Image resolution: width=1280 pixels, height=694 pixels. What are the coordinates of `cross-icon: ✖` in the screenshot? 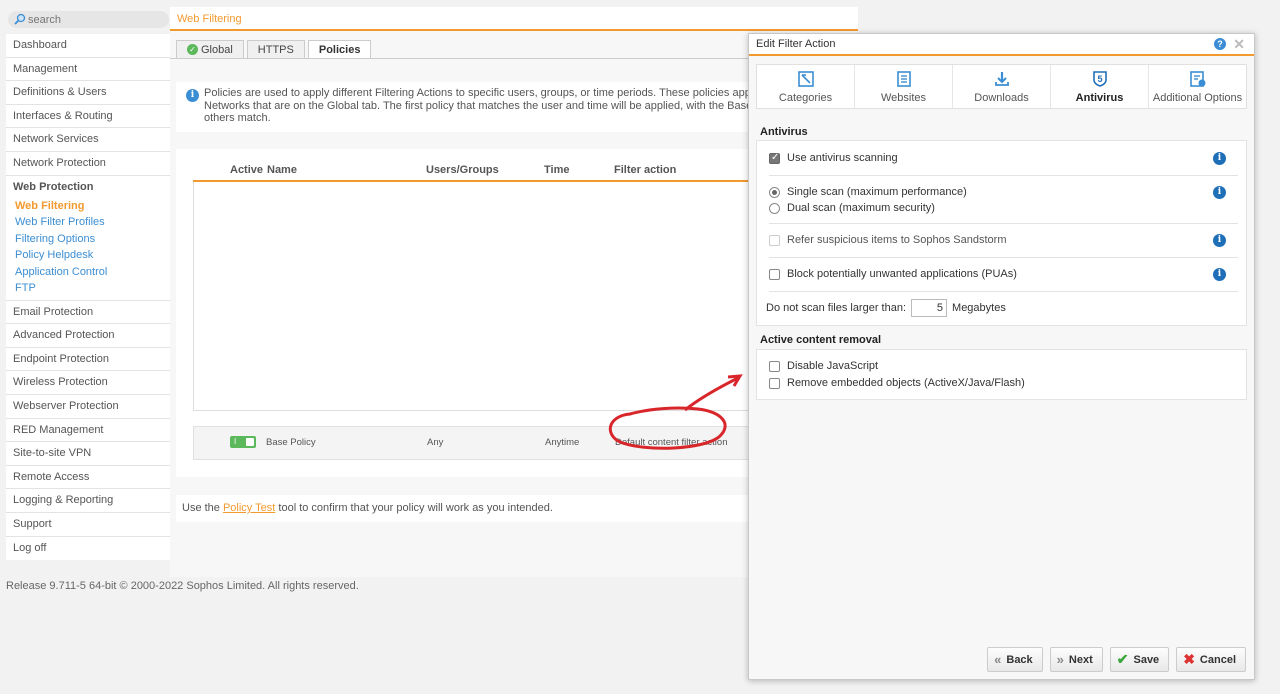 It's located at (1189, 659).